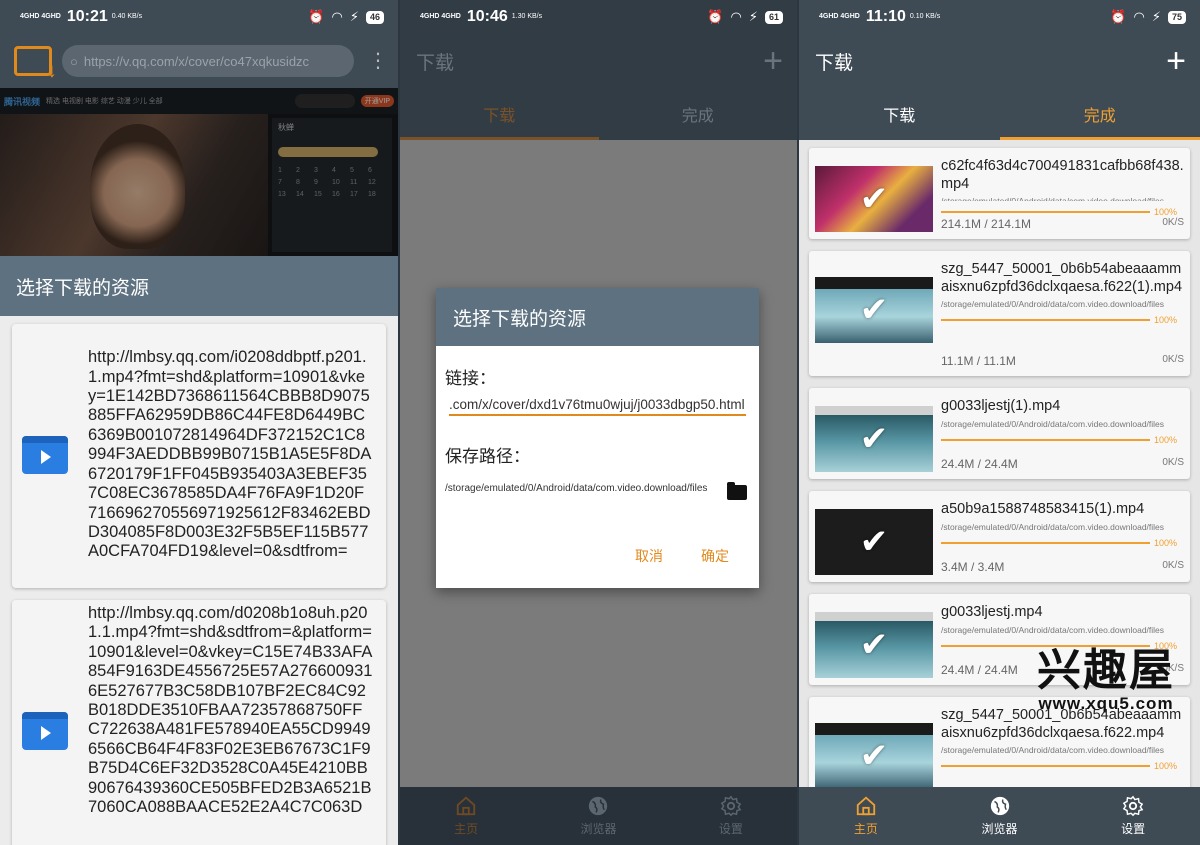 This screenshot has width=1200, height=845. What do you see at coordinates (74, 61) in the screenshot?
I see `search-icon: ○` at bounding box center [74, 61].